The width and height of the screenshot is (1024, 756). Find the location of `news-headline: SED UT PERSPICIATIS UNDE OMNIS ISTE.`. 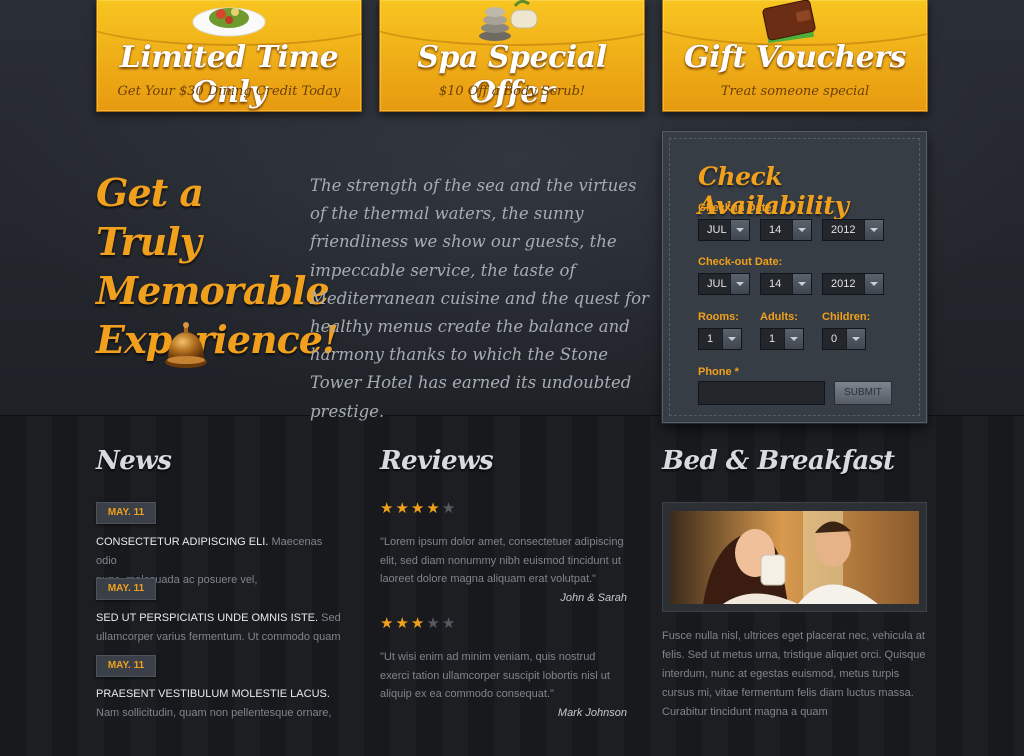

news-headline: SED UT PERSPICIATIS UNDE OMNIS ISTE. is located at coordinates (207, 618).